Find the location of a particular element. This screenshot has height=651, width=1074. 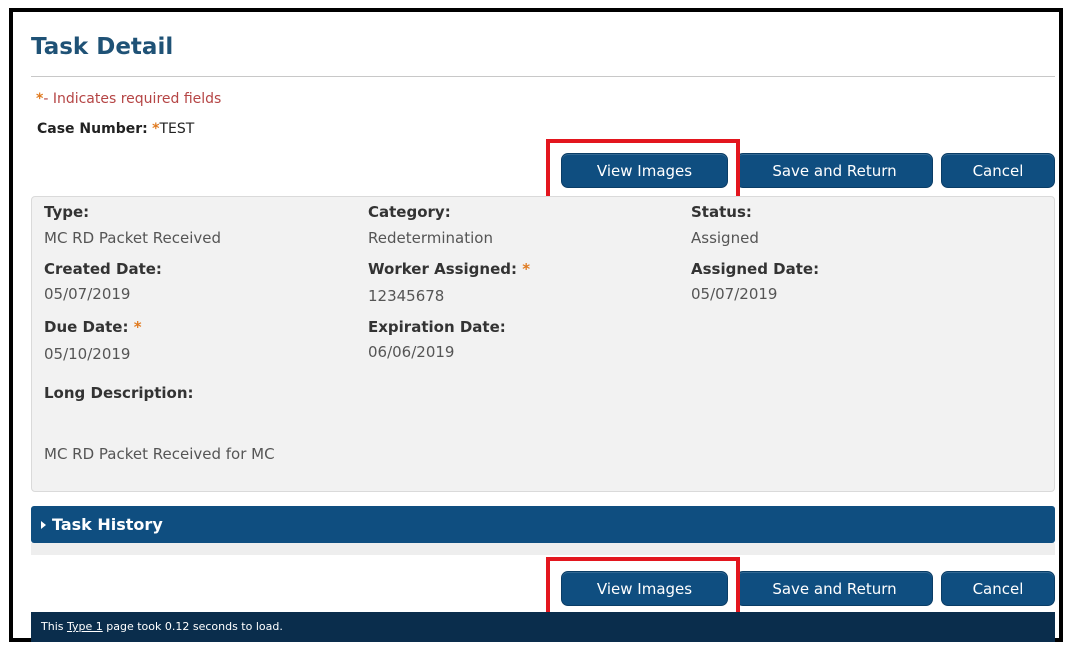

status-label: Status: is located at coordinates (721, 212).